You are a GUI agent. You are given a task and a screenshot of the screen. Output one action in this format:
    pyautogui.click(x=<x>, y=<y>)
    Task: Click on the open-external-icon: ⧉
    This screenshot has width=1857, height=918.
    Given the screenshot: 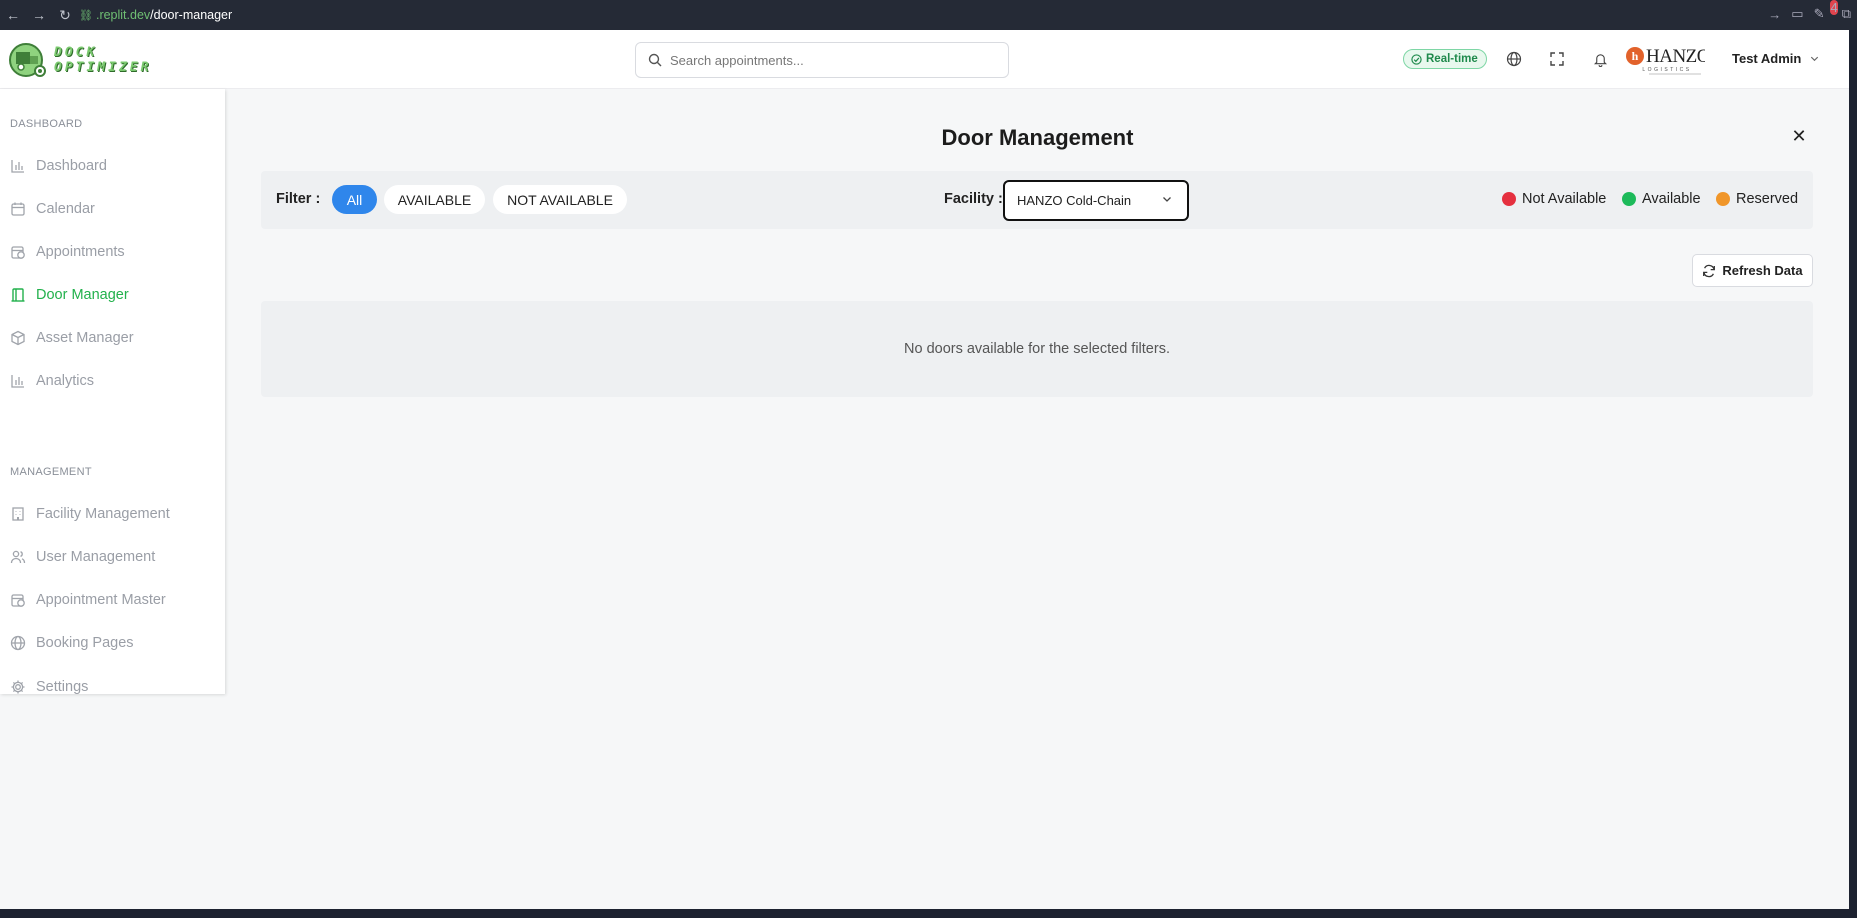 What is the action you would take?
    pyautogui.click(x=1846, y=14)
    